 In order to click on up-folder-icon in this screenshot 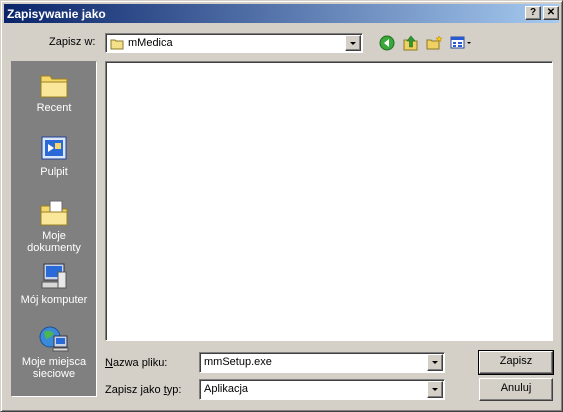, I will do `click(411, 43)`.